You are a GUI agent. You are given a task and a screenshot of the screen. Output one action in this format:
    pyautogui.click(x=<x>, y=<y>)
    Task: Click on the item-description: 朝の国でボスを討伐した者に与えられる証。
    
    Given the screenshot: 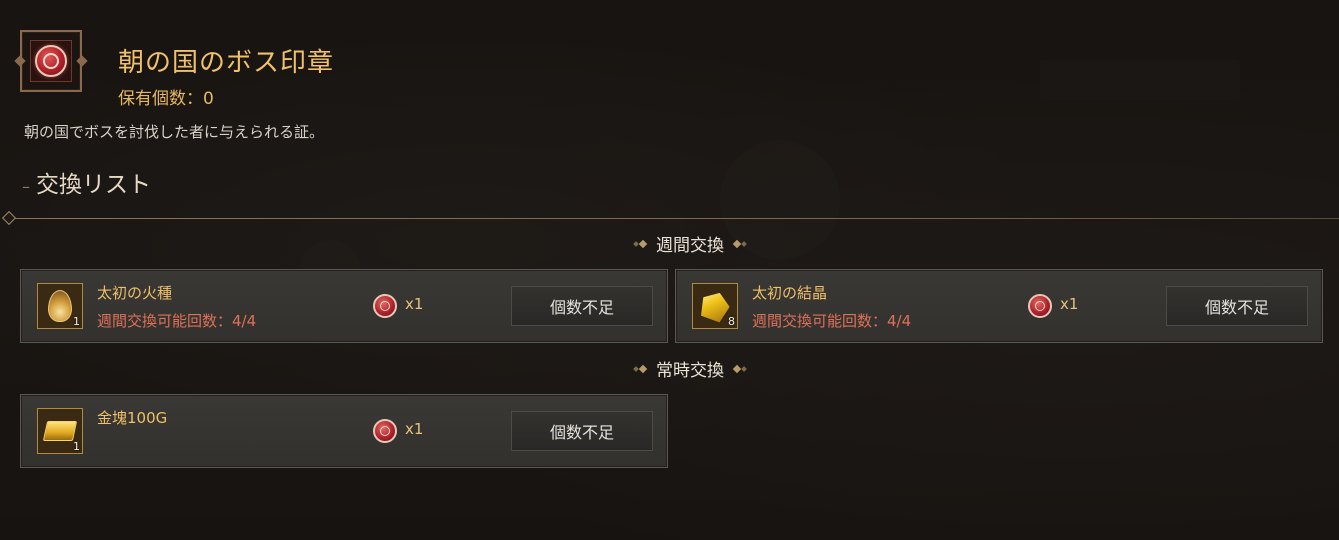 What is the action you would take?
    pyautogui.click(x=174, y=132)
    